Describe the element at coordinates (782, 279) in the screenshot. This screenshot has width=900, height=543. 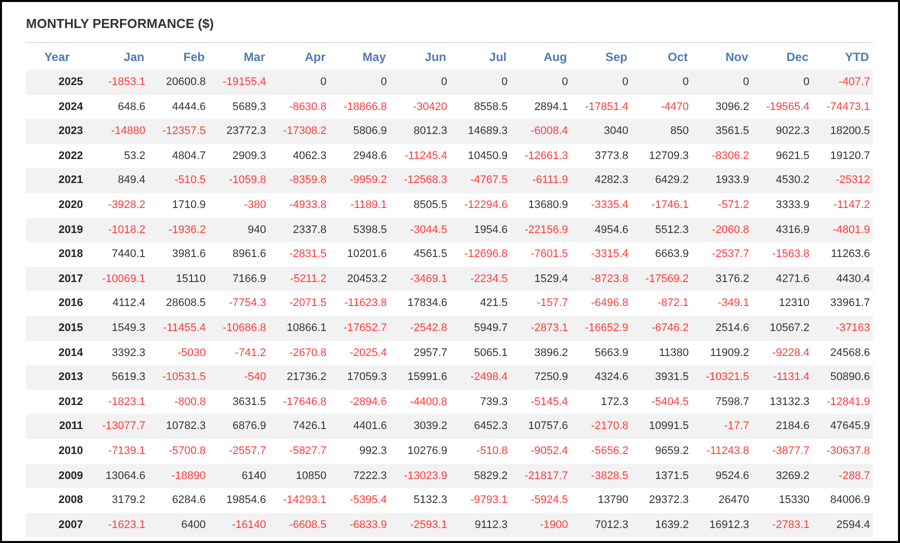
I see `value-cell: 4271.6` at that location.